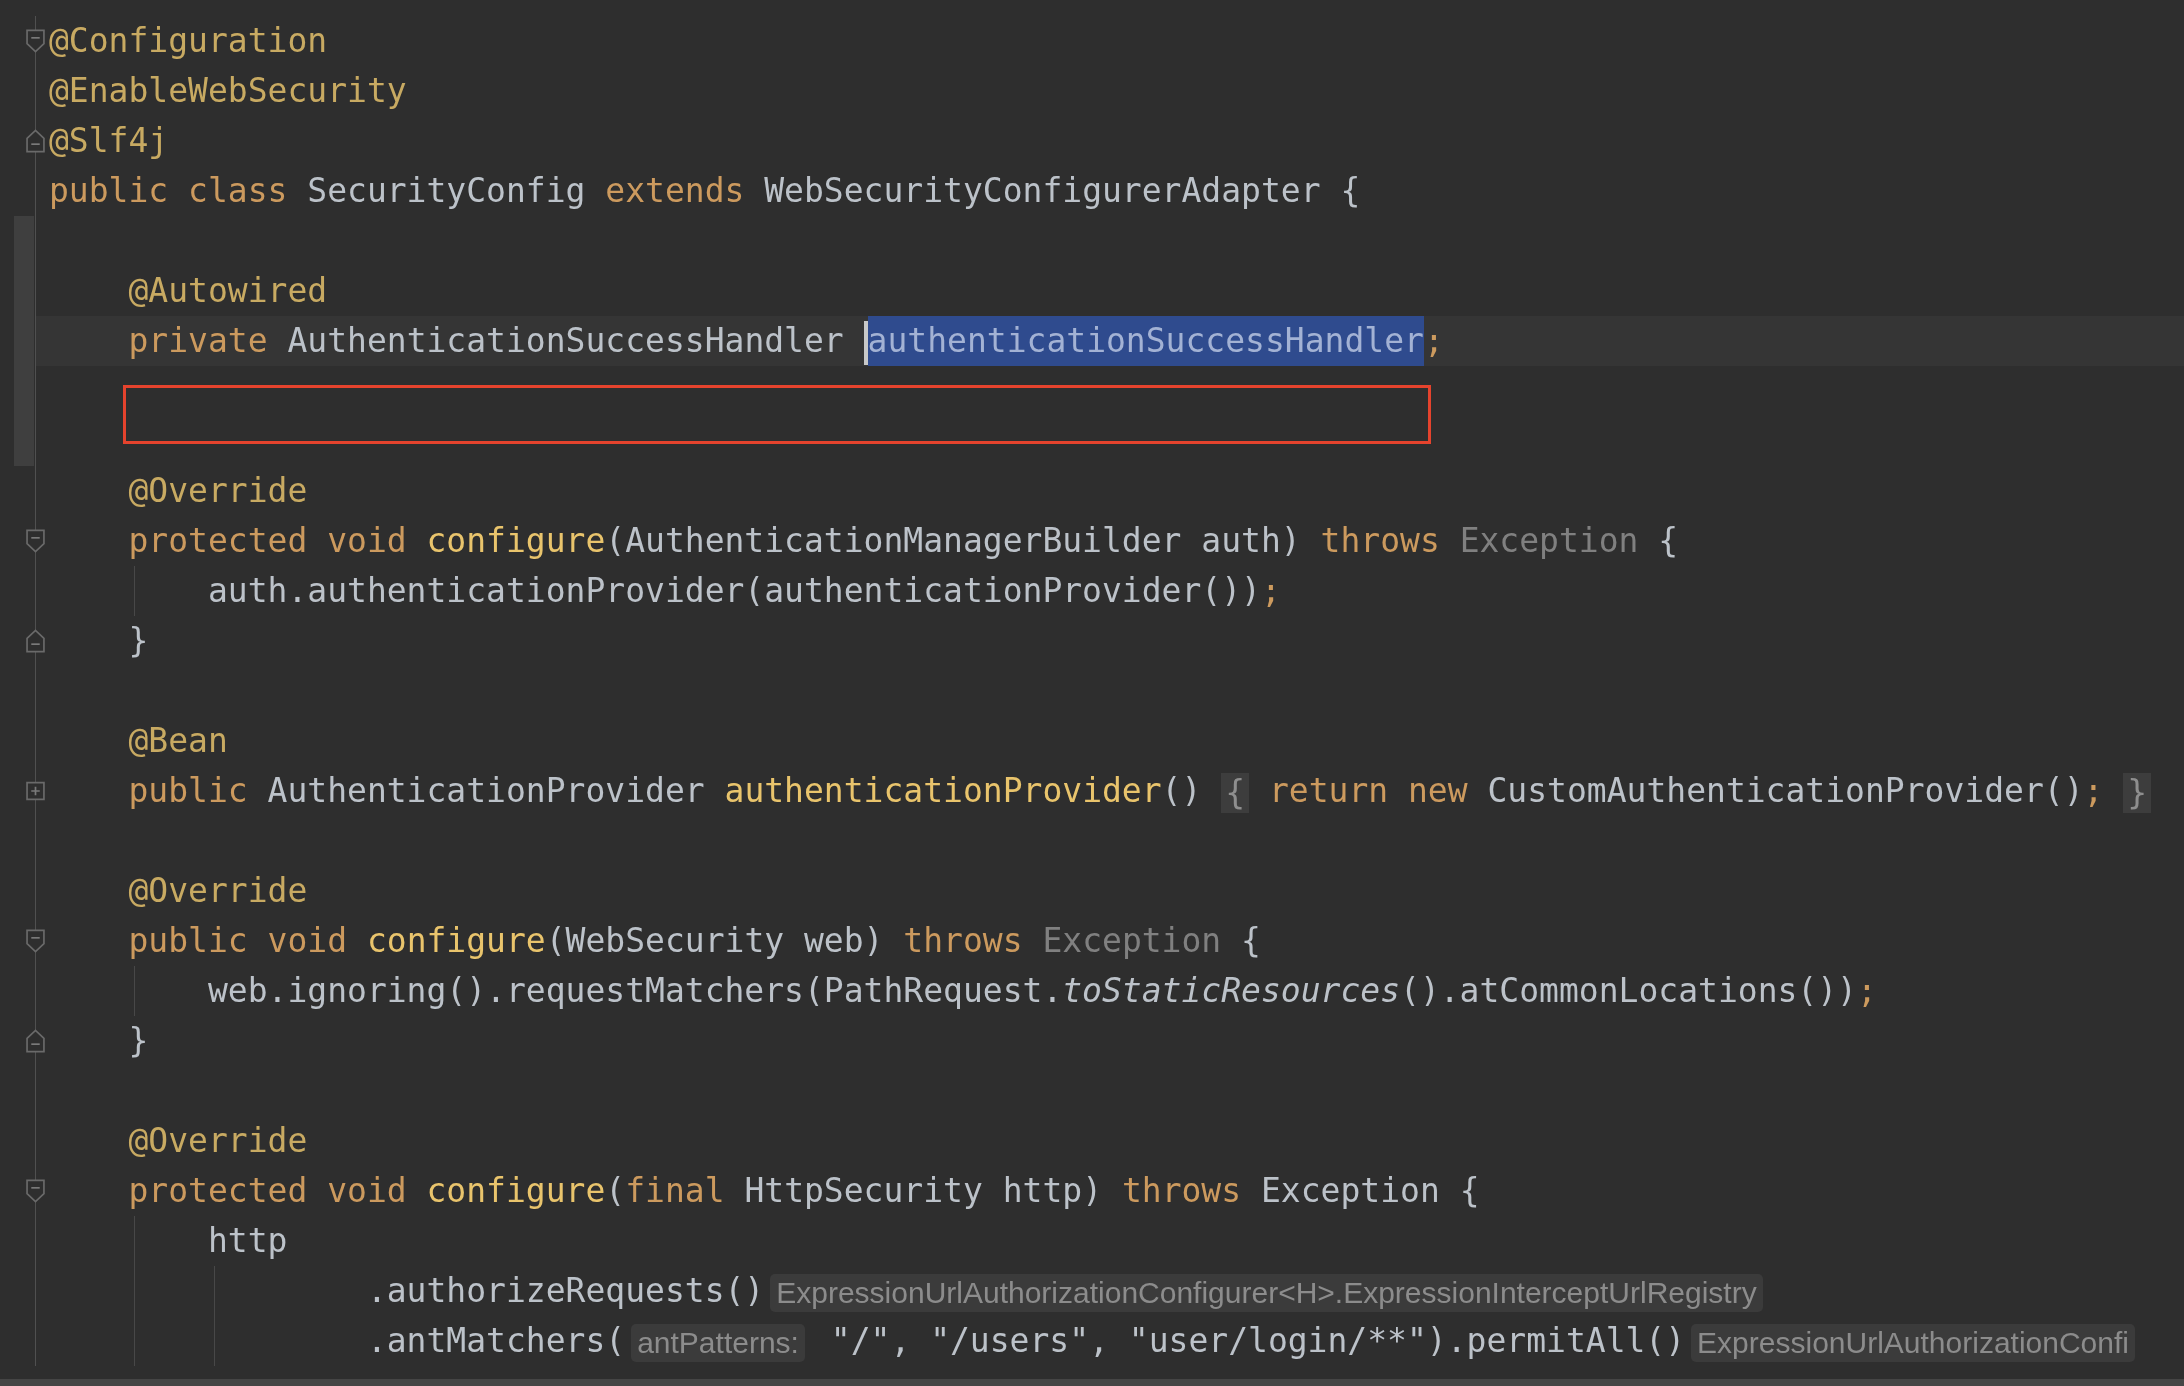  Describe the element at coordinates (1145, 341) in the screenshot. I see `selected-text: authenticationSuccessHandler` at that location.